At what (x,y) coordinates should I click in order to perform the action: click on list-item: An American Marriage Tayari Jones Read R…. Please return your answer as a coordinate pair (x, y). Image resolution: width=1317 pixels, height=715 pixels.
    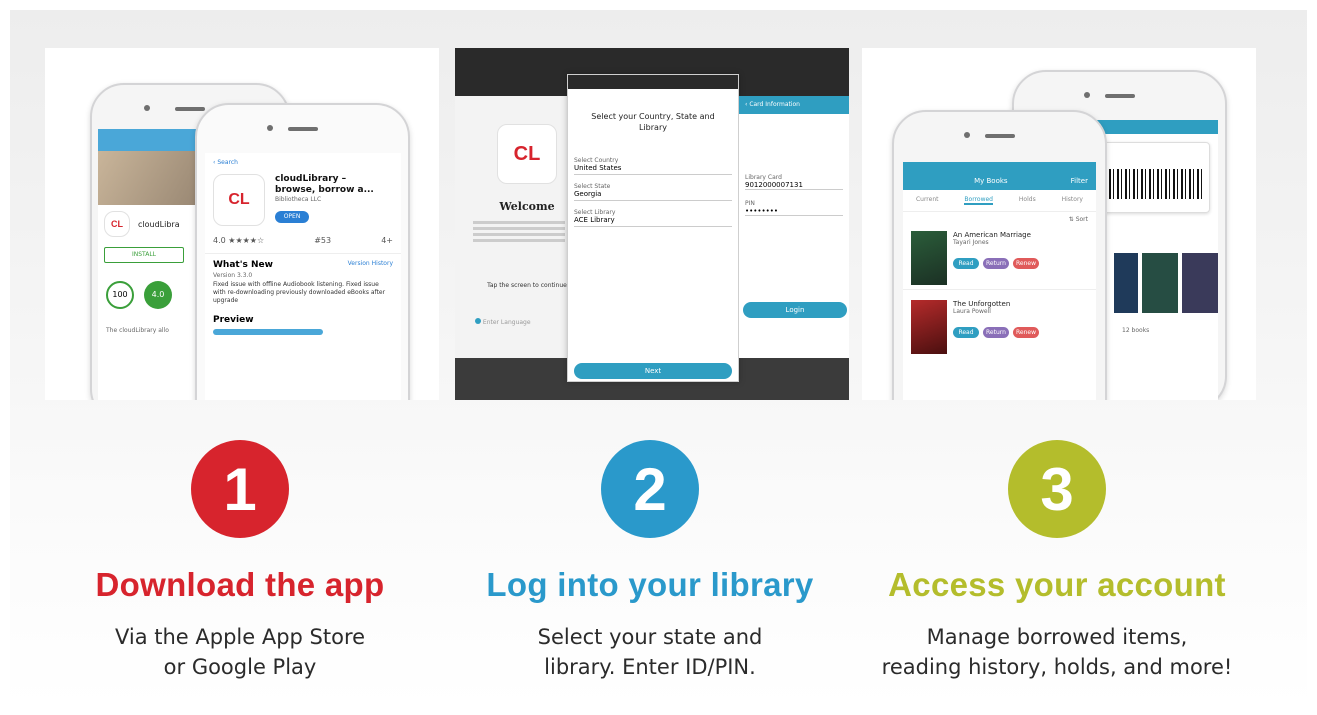
    Looking at the image, I should click on (999, 258).